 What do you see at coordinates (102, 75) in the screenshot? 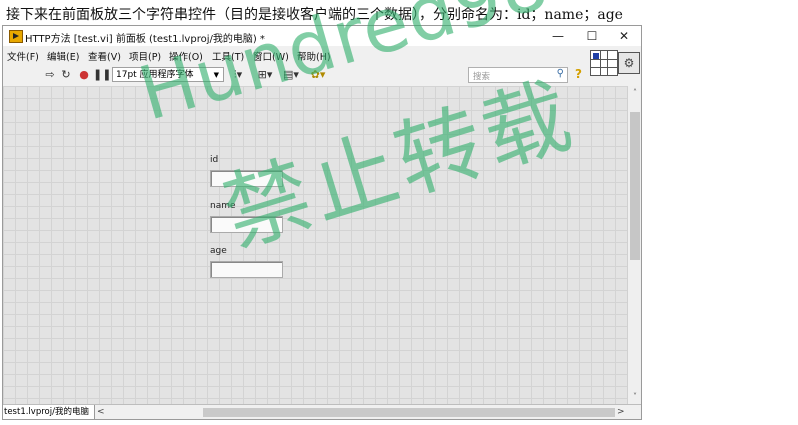
I see `pause-icon: ❚❚` at bounding box center [102, 75].